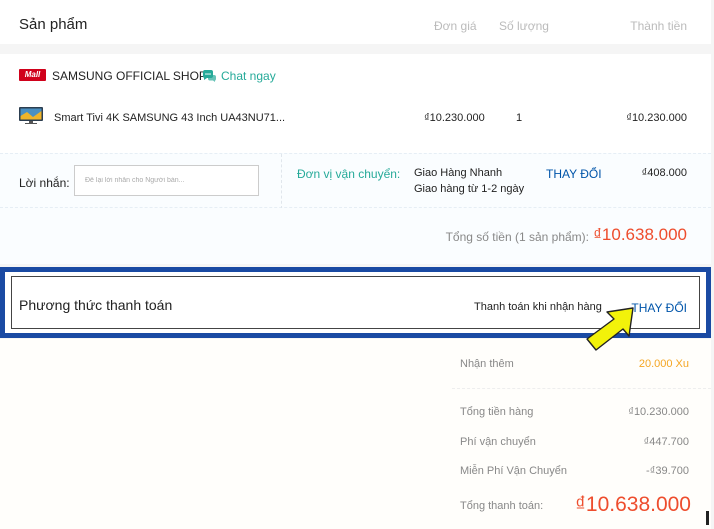  I want to click on mall-badge: Mall, so click(32, 75).